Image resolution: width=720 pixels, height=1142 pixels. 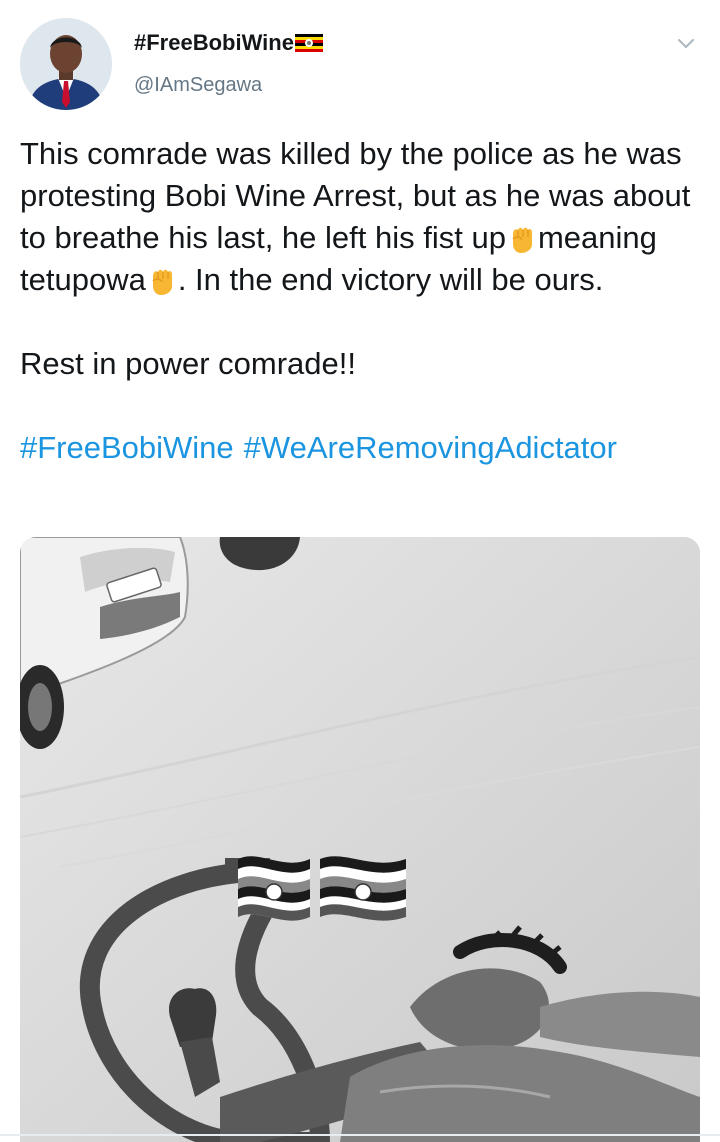 What do you see at coordinates (308, 43) in the screenshot?
I see `uganda-flag-icon` at bounding box center [308, 43].